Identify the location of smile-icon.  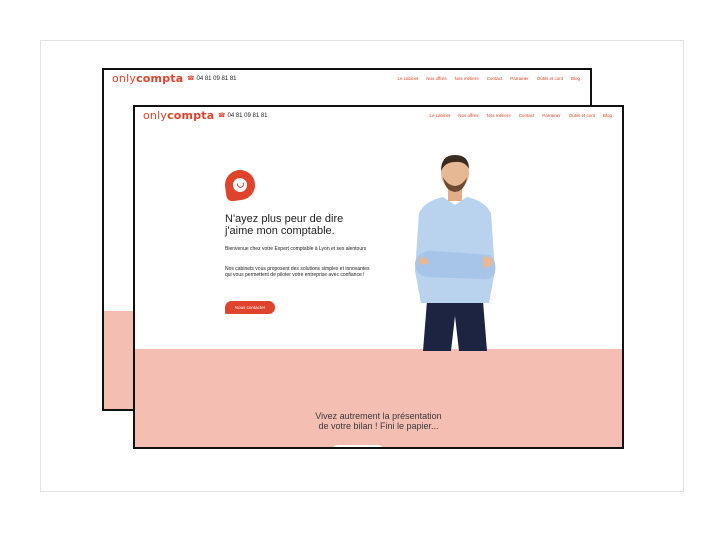
(240, 185).